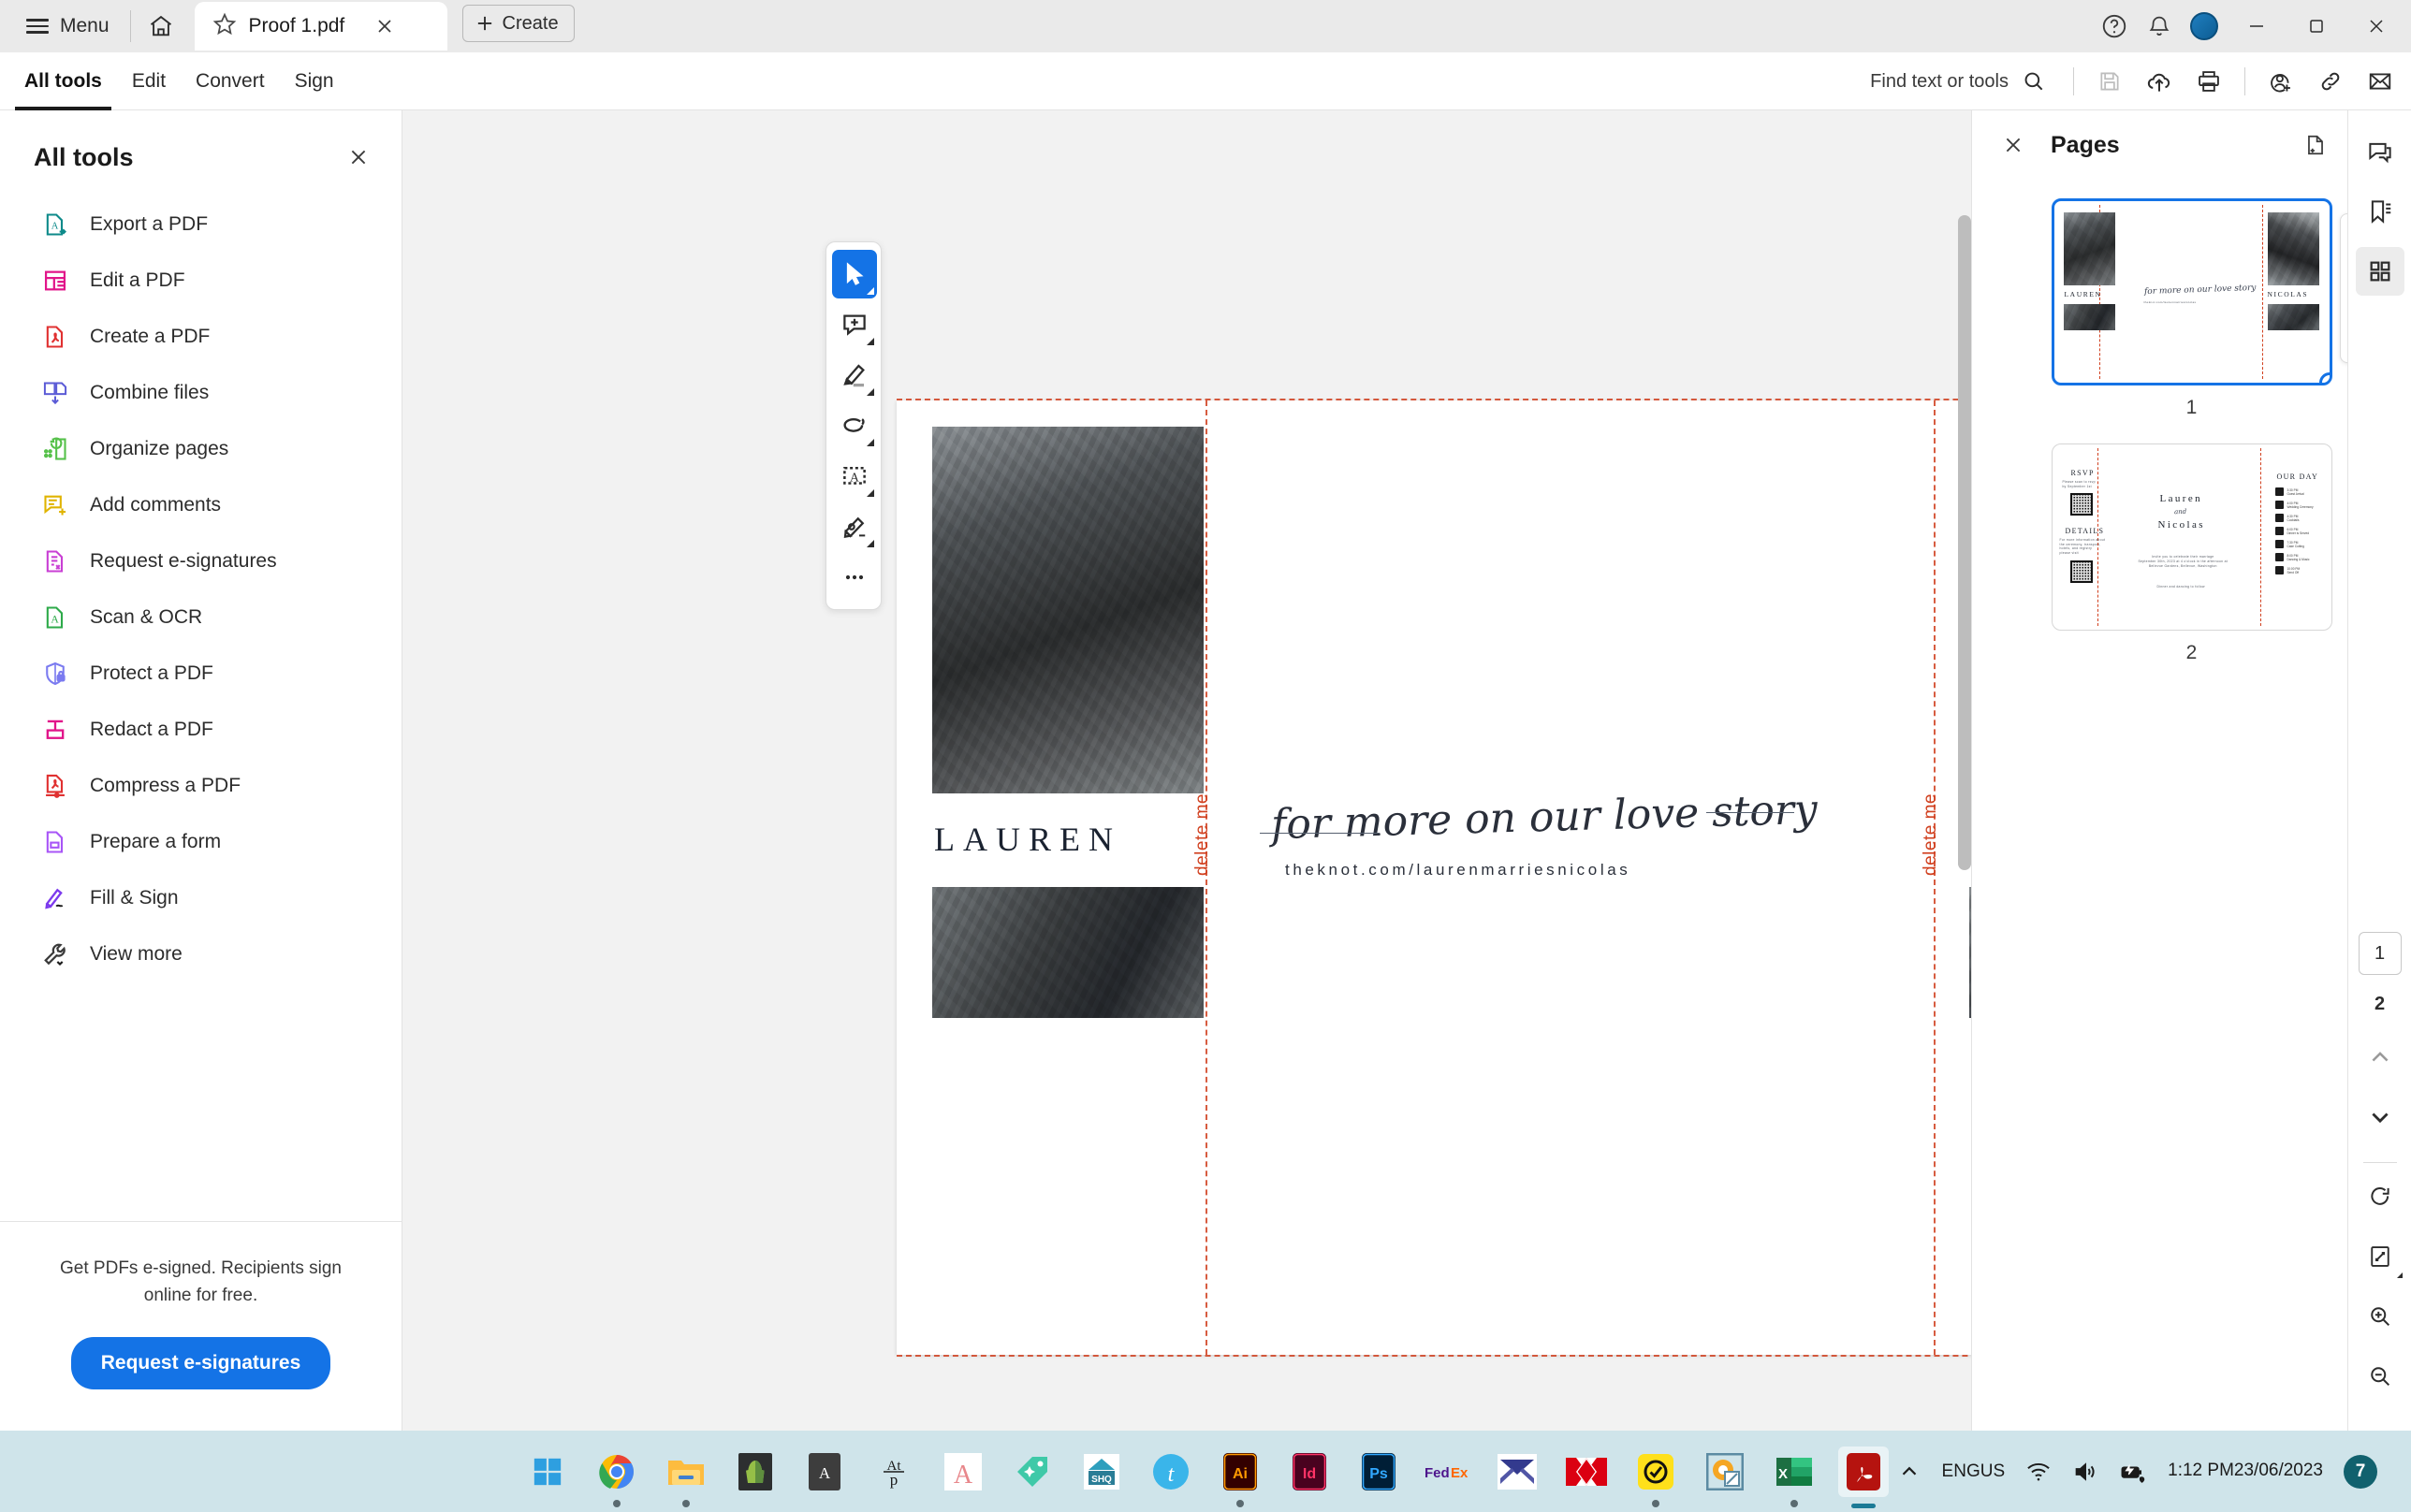 This screenshot has width=2411, height=1512. I want to click on schedule-item-text: 10:00 PM Send Off, so click(2294, 570).